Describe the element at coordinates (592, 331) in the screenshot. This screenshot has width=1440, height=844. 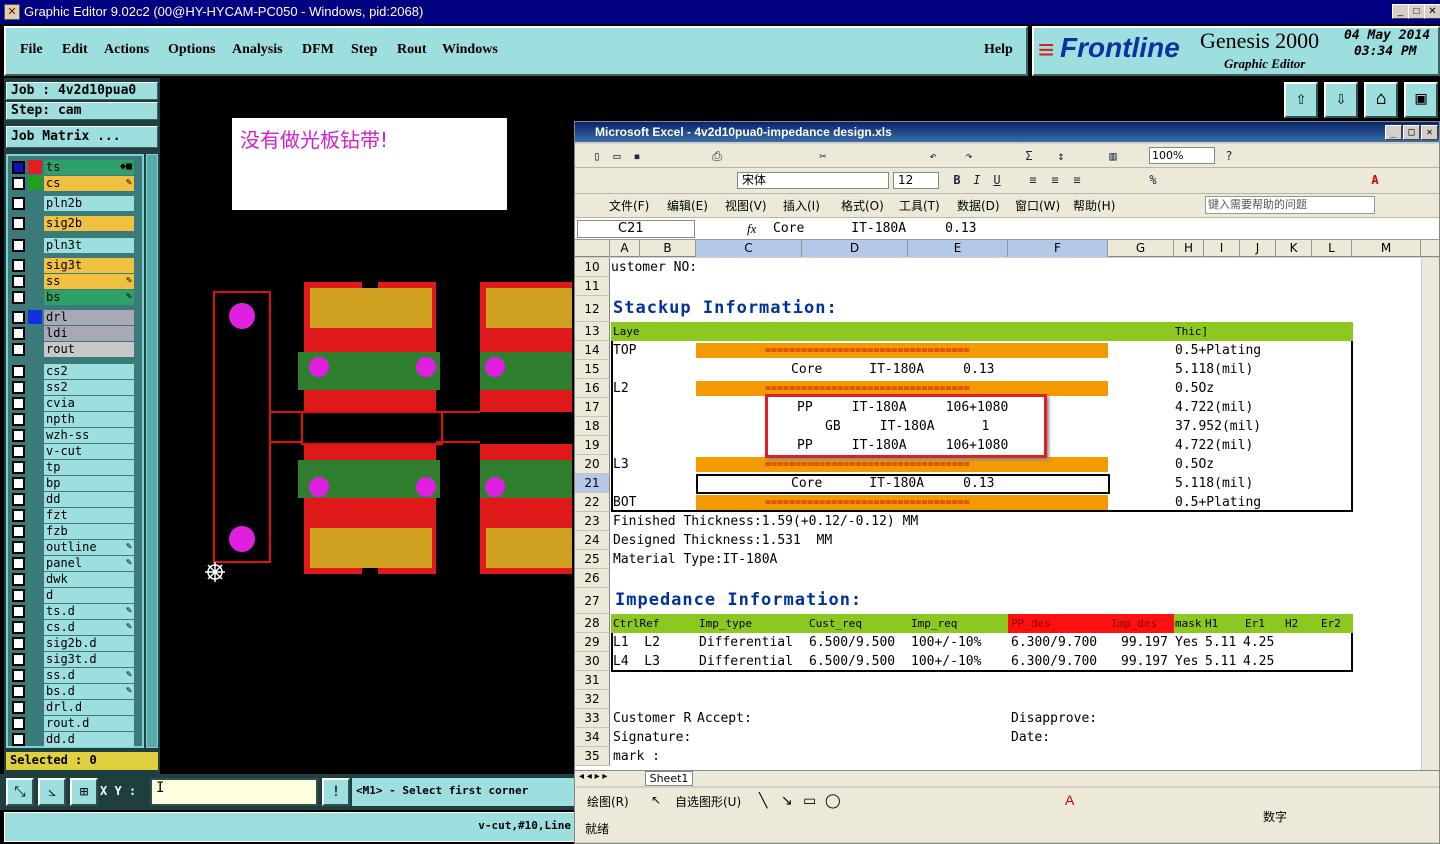
I see `row-header: 13` at that location.